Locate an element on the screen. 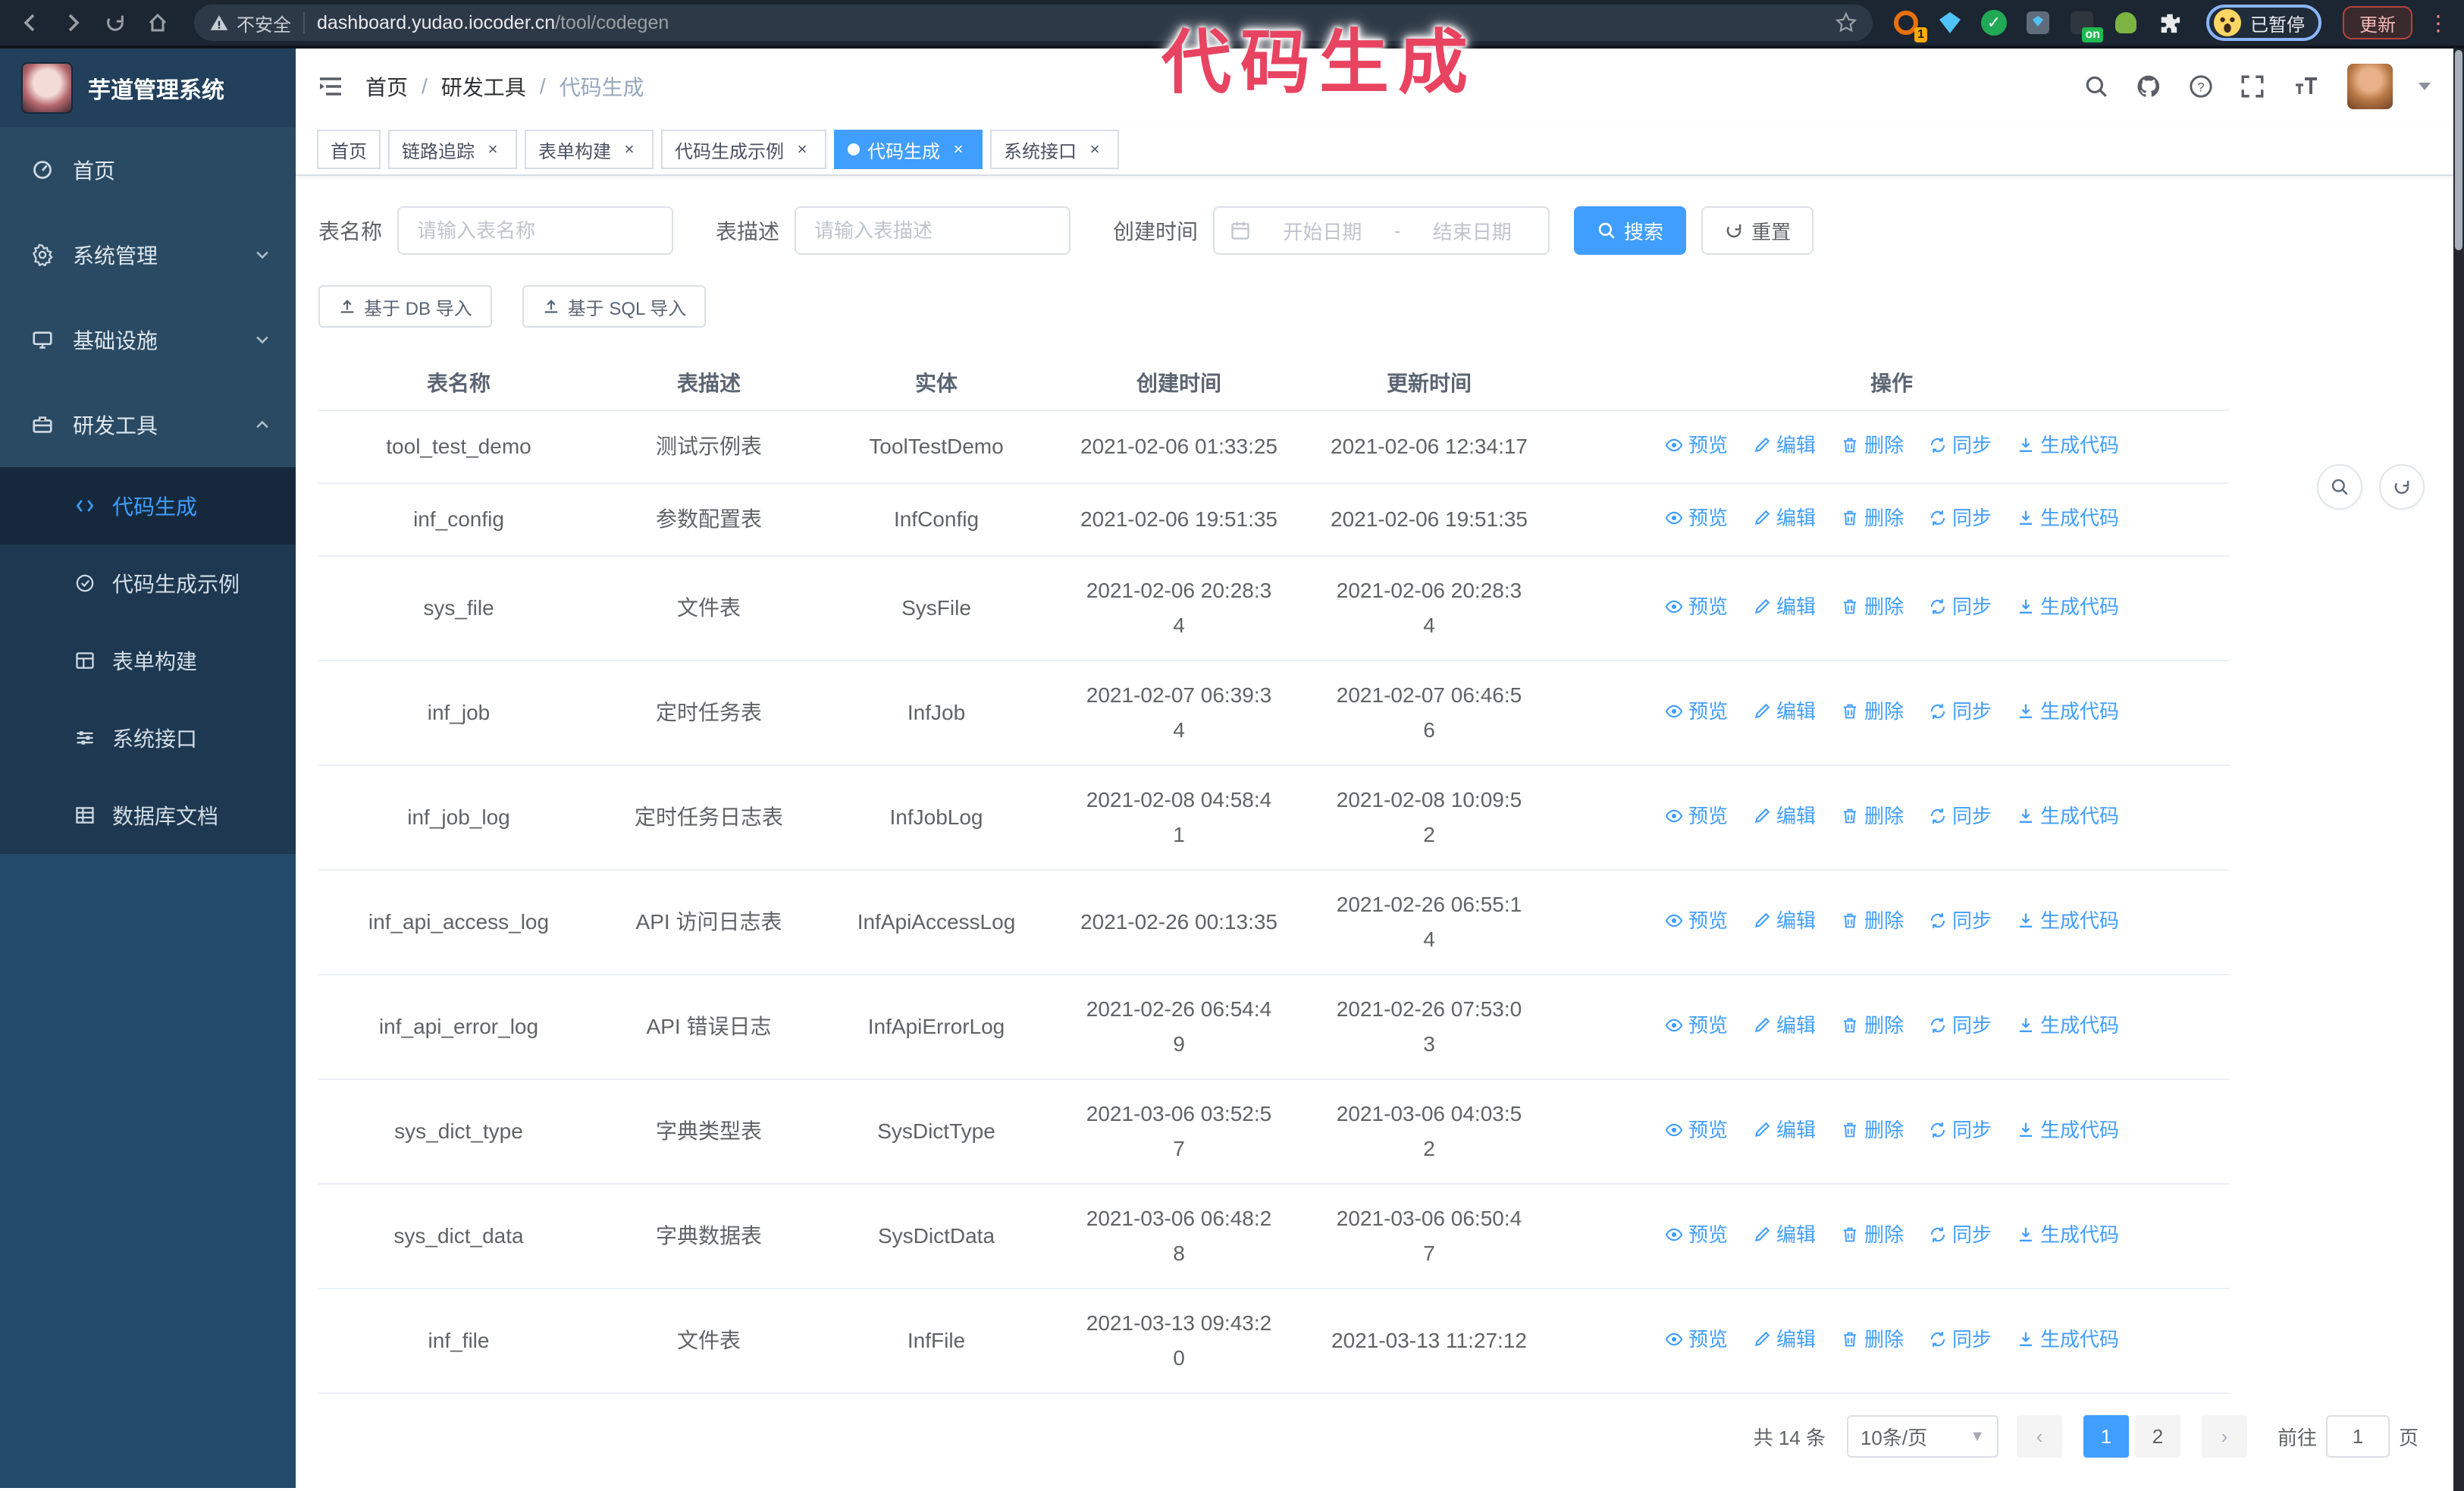 Image resolution: width=2464 pixels, height=1491 pixels. extensions-puzzle-icon is located at coordinates (2170, 23).